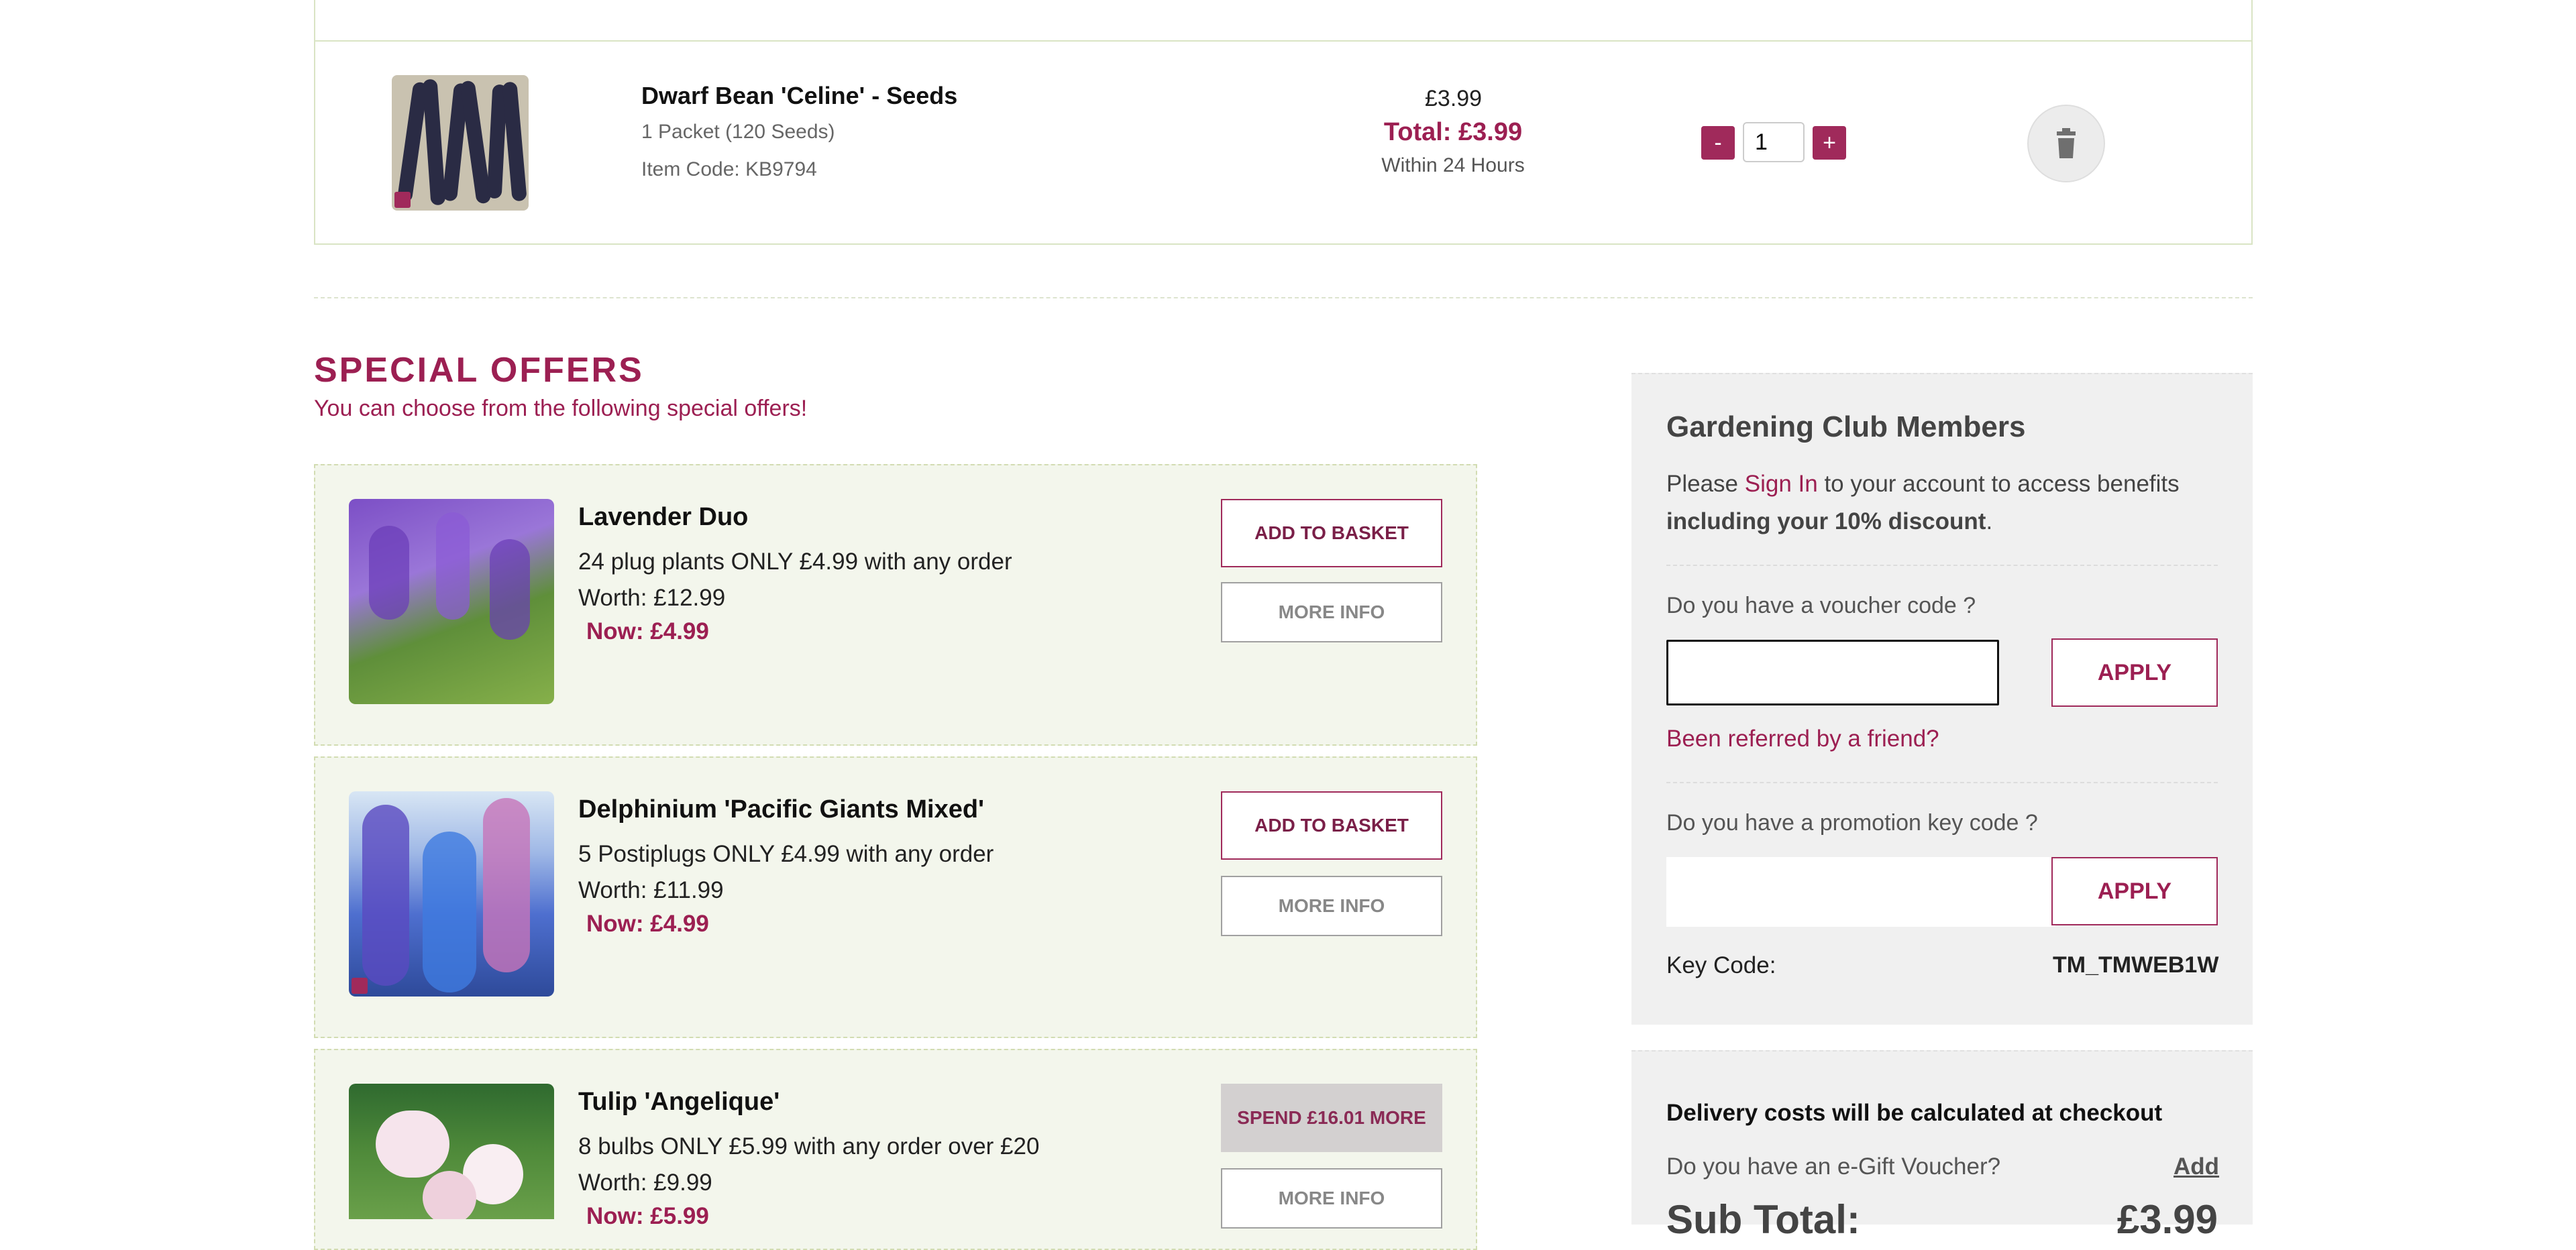 The width and height of the screenshot is (2576, 1250). What do you see at coordinates (451, 1151) in the screenshot?
I see `offer-image-tulip` at bounding box center [451, 1151].